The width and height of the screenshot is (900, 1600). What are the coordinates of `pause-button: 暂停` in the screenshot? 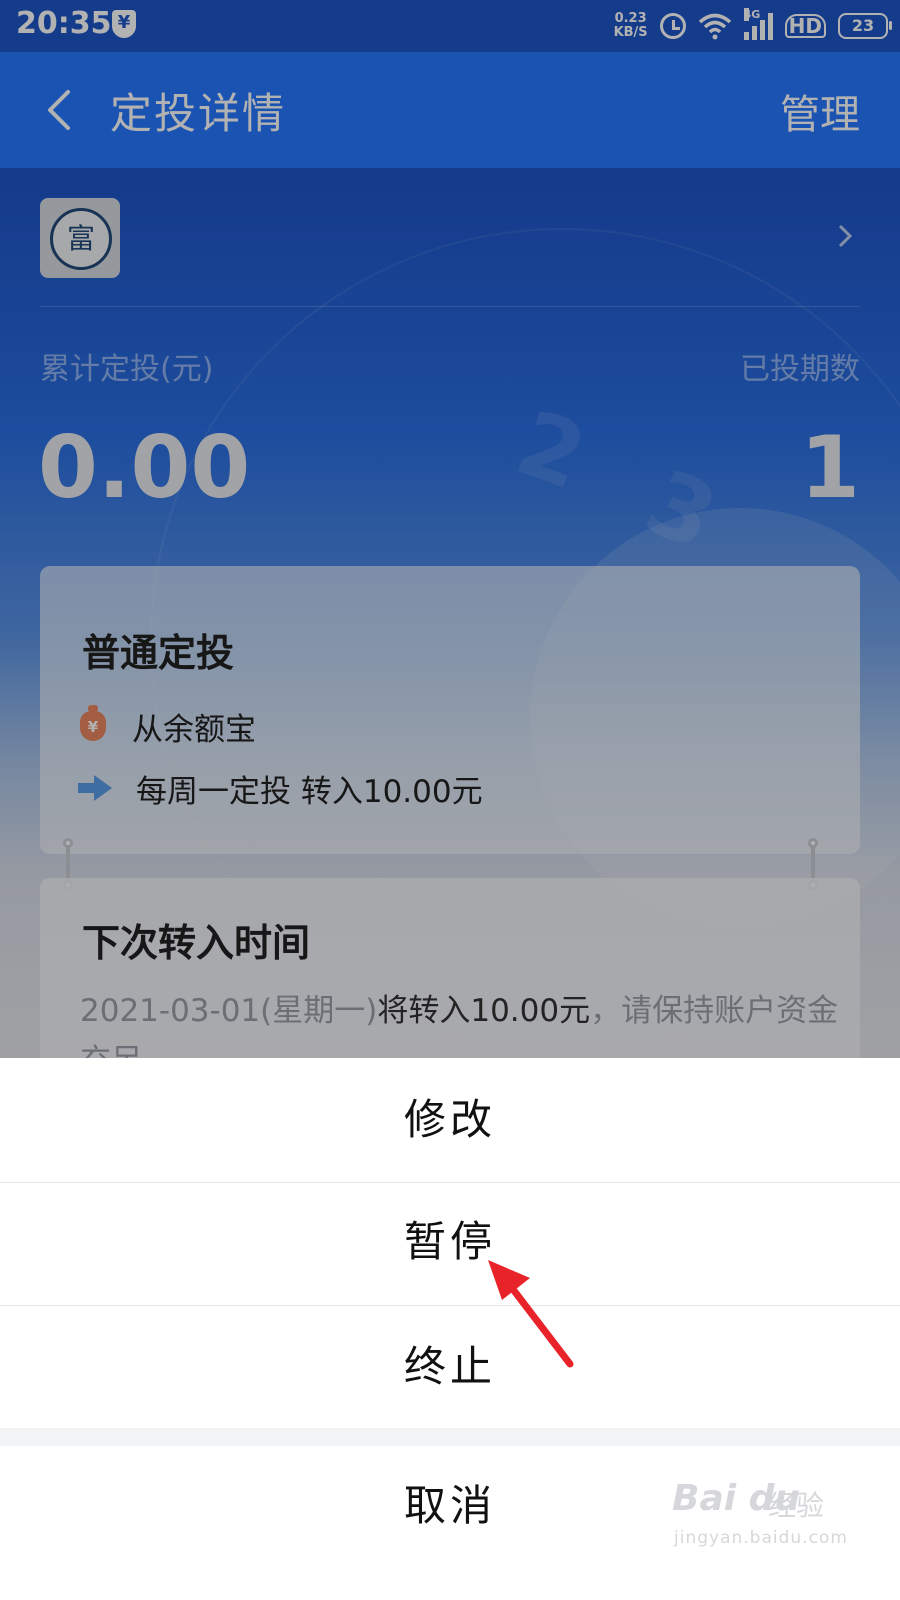 It's located at (450, 1244).